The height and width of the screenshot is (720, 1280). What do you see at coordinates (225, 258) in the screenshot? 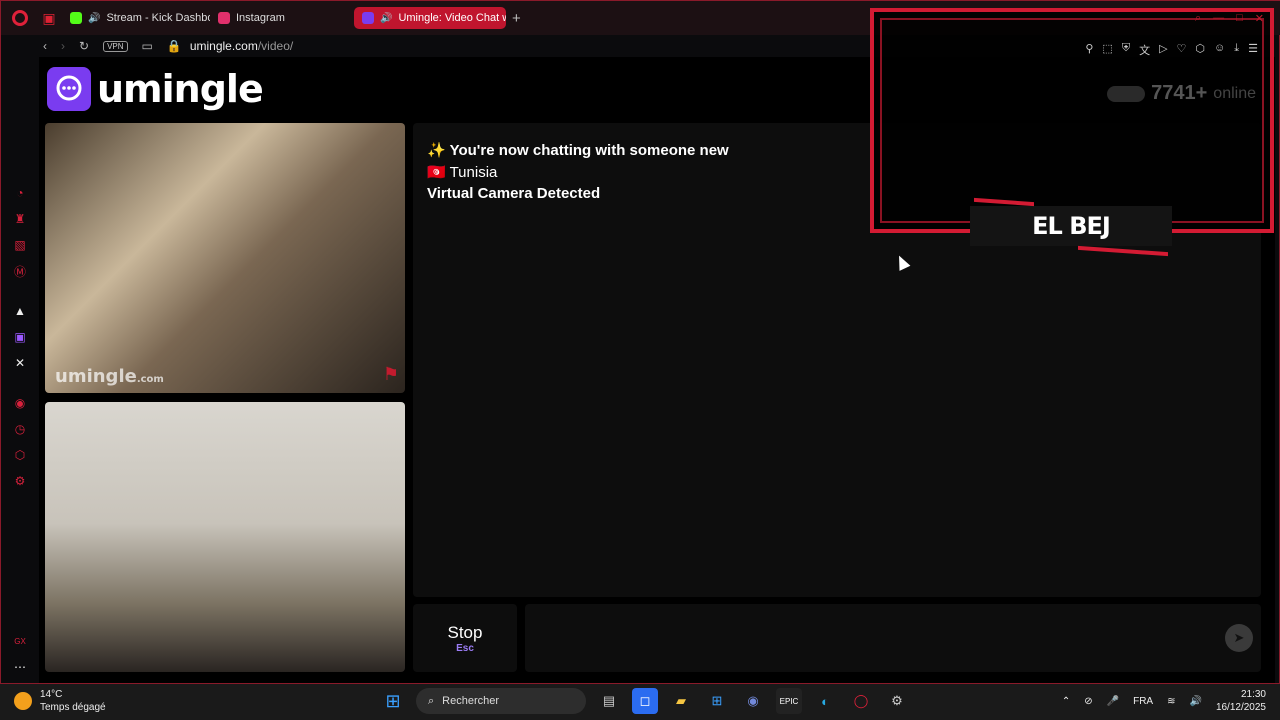
I see `stranger-video: umingle.com ⚑` at bounding box center [225, 258].